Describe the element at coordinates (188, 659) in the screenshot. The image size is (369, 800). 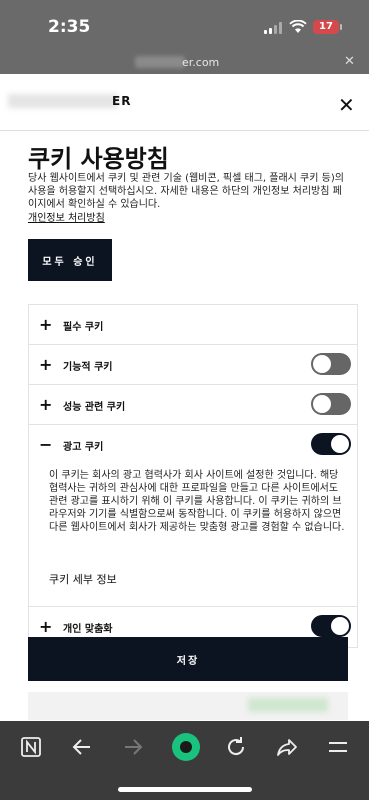
I see `save-button: 저장` at that location.